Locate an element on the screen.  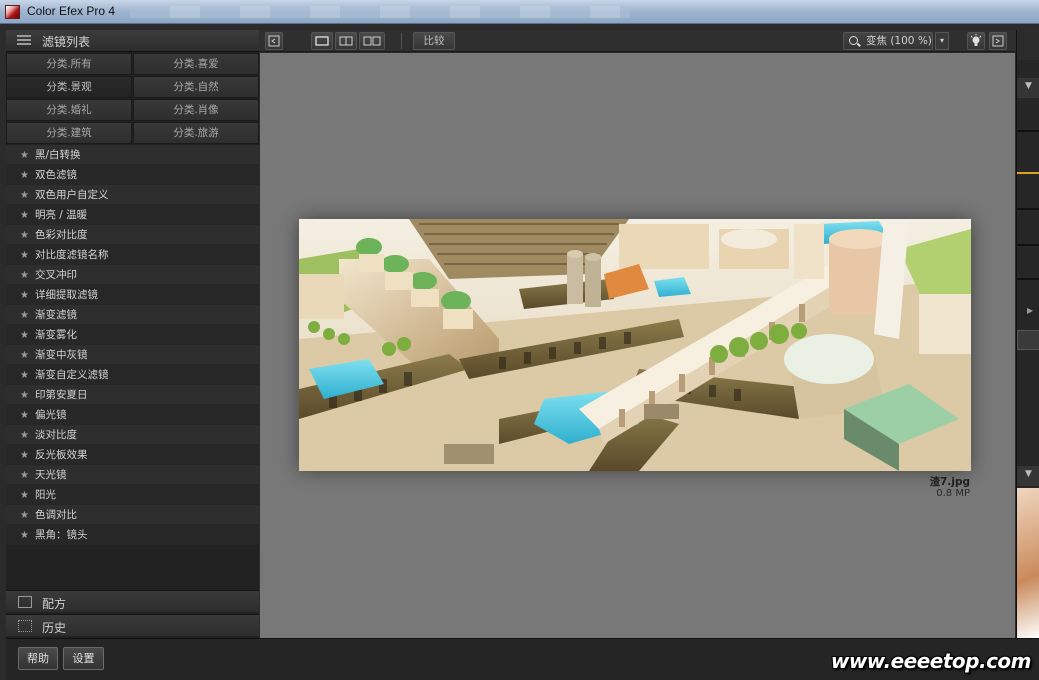
filter-item: ★ 反光板效果 is located at coordinates (132, 455).